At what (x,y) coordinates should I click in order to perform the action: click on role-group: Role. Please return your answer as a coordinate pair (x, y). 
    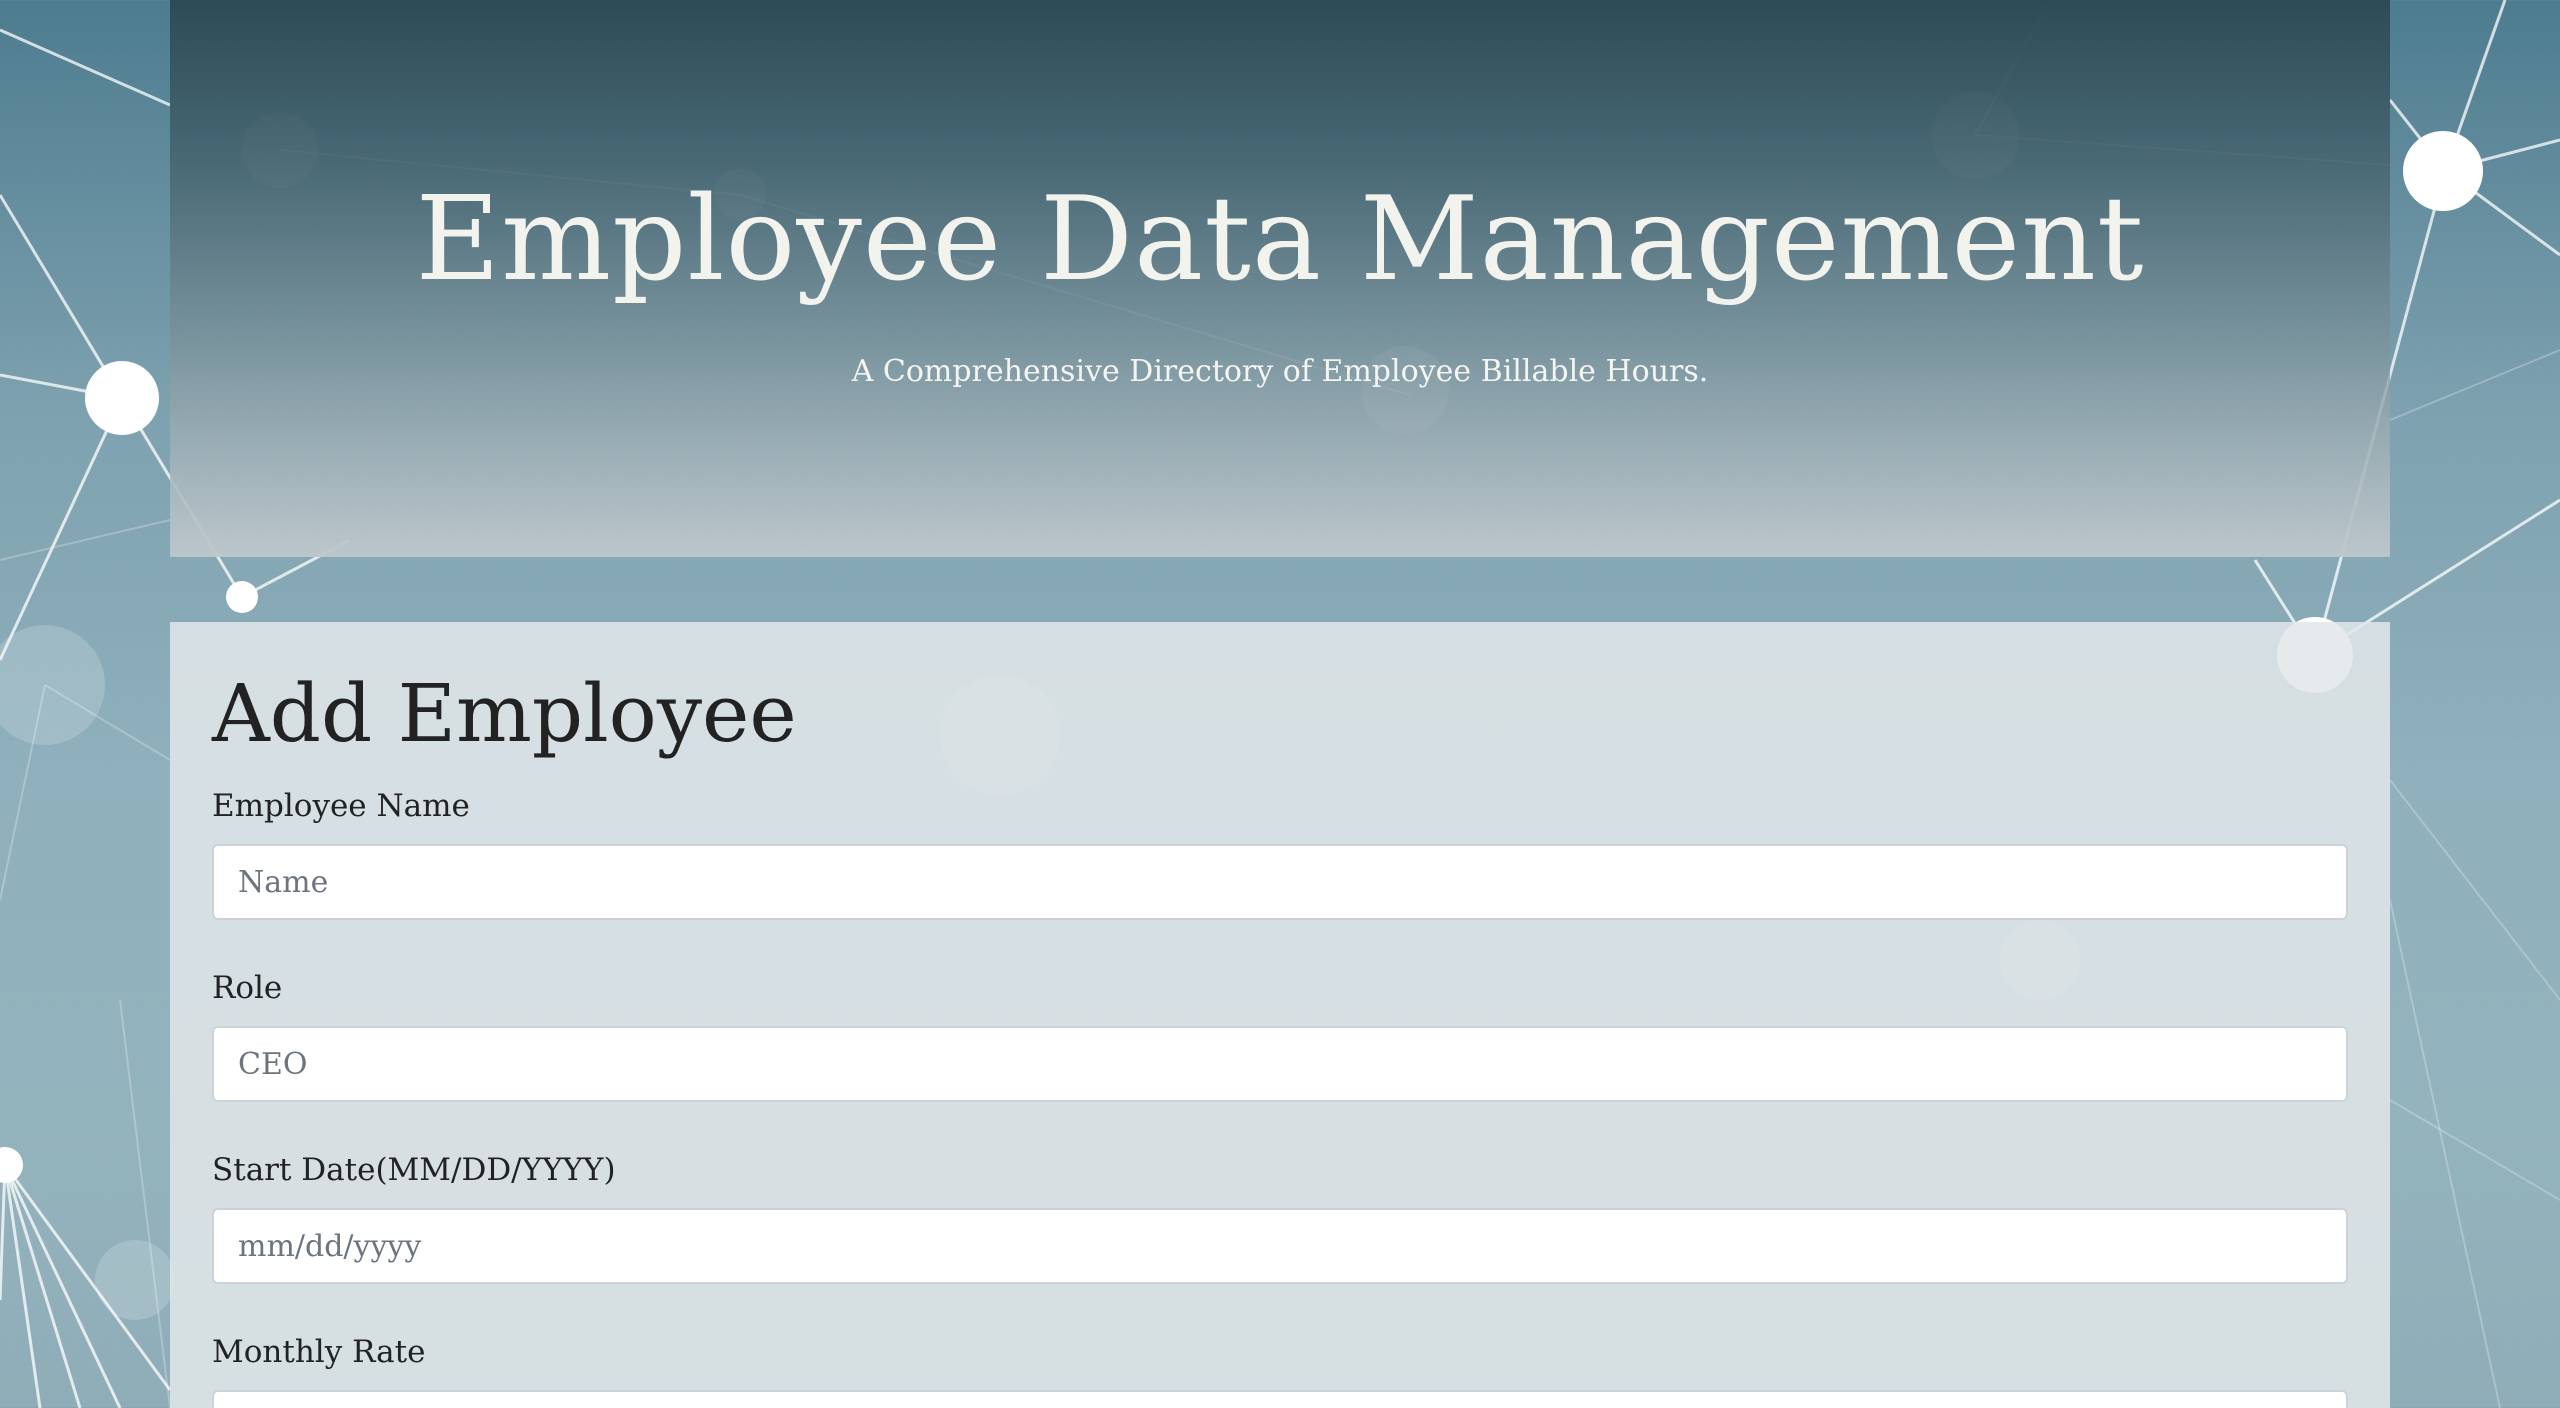
    Looking at the image, I should click on (1280, 1035).